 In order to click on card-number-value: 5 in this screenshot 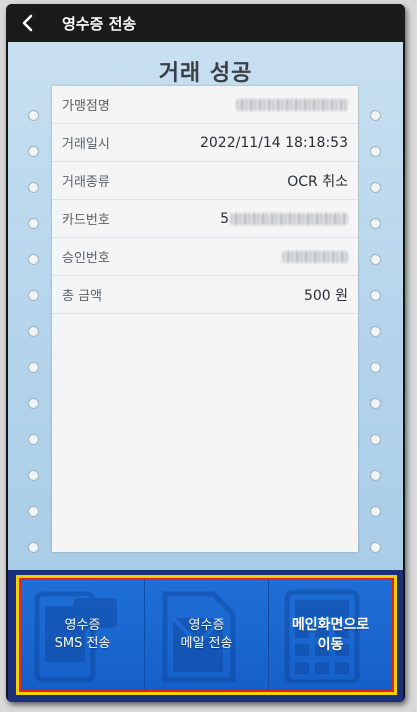, I will do `click(284, 219)`.